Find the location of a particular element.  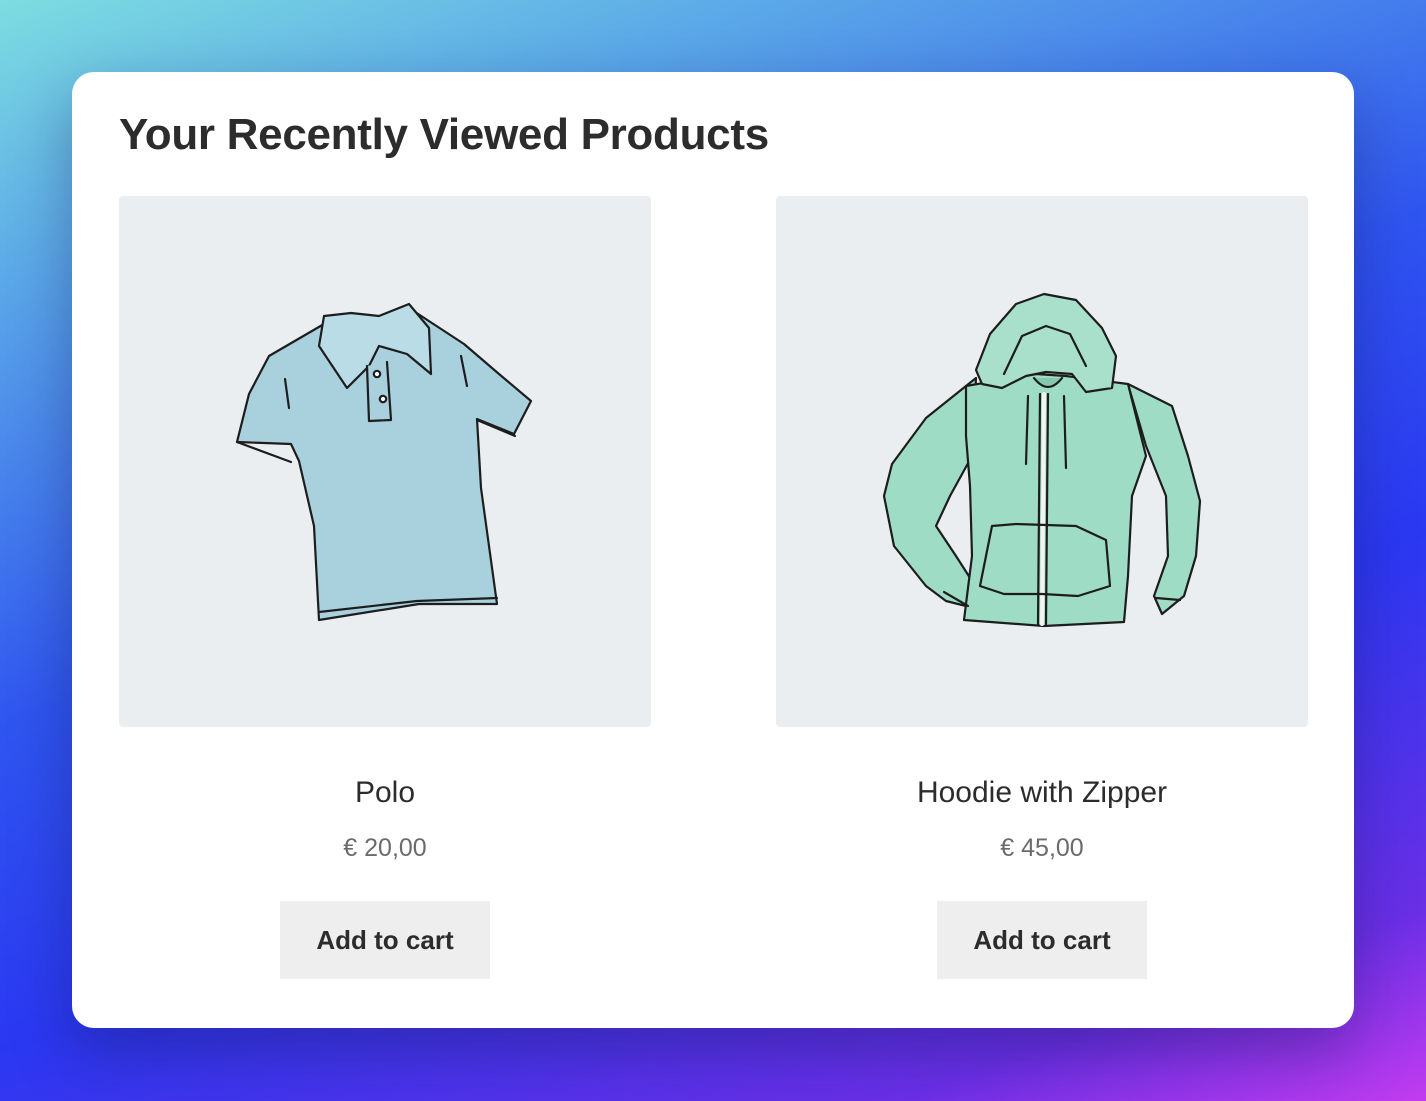

zip-hoodie-icon is located at coordinates (1042, 460).